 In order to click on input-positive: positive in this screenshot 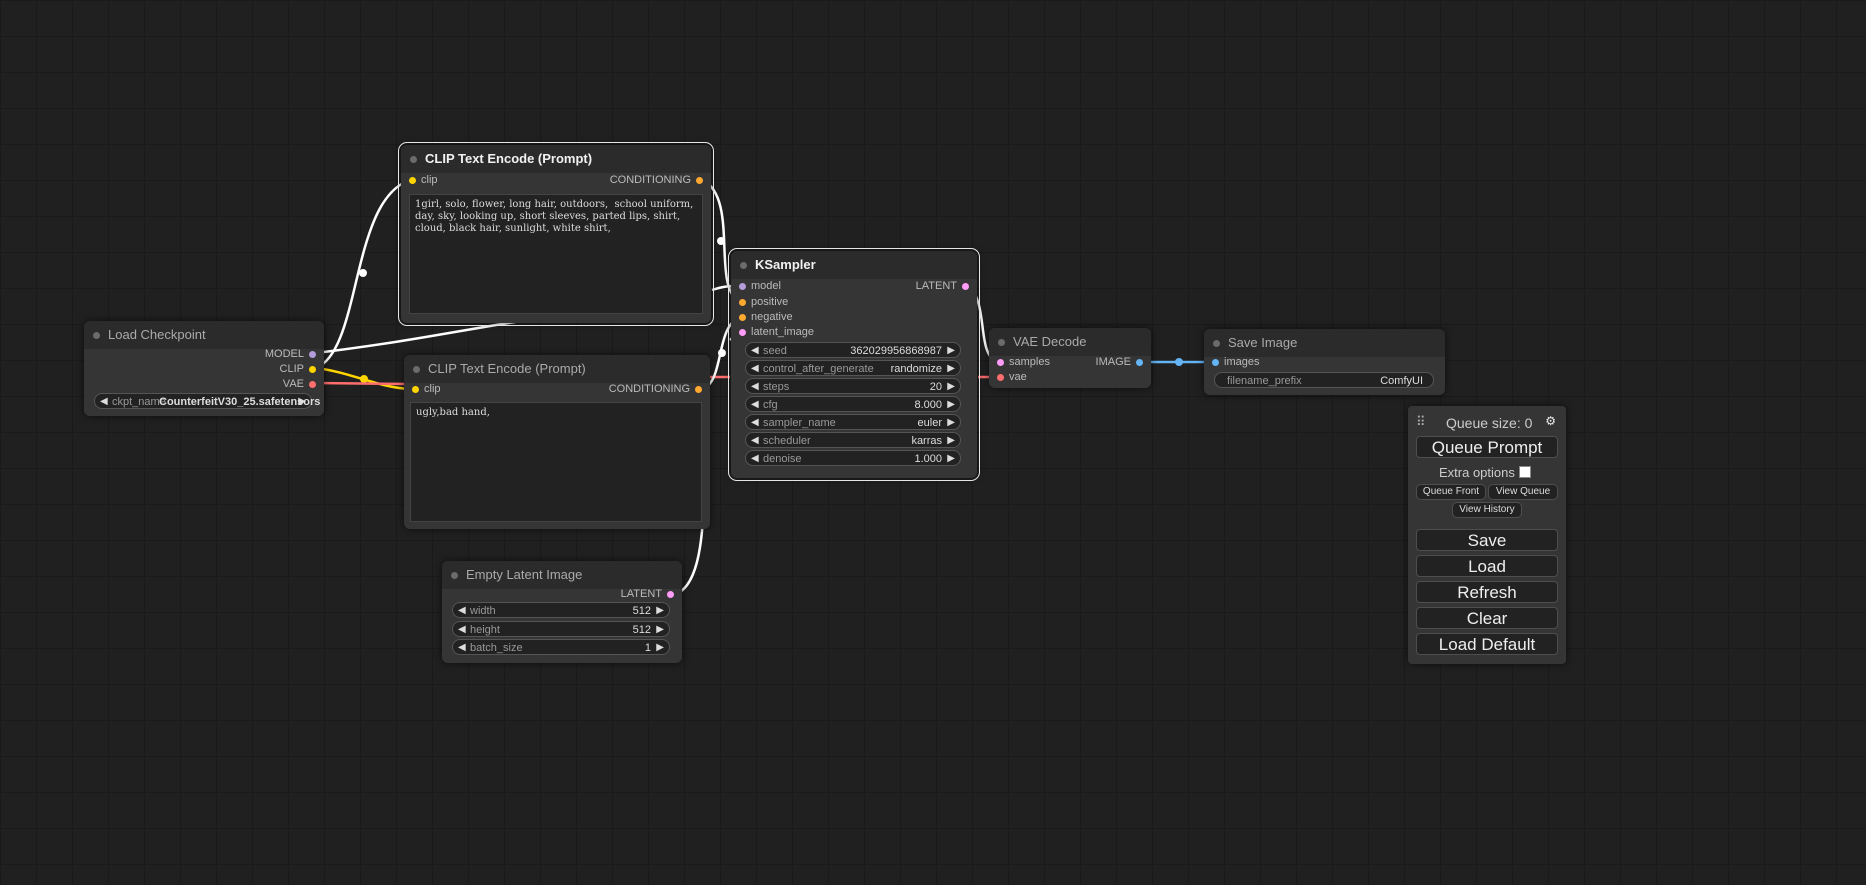, I will do `click(763, 302)`.